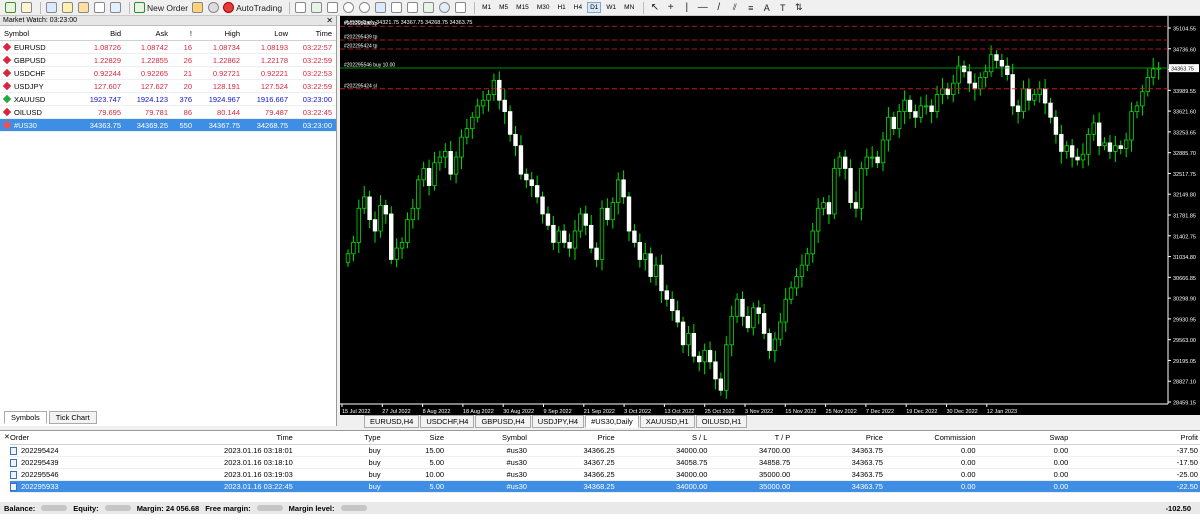 The height and width of the screenshot is (526, 1200). What do you see at coordinates (147, 33) in the screenshot?
I see `col-ask: Ask` at bounding box center [147, 33].